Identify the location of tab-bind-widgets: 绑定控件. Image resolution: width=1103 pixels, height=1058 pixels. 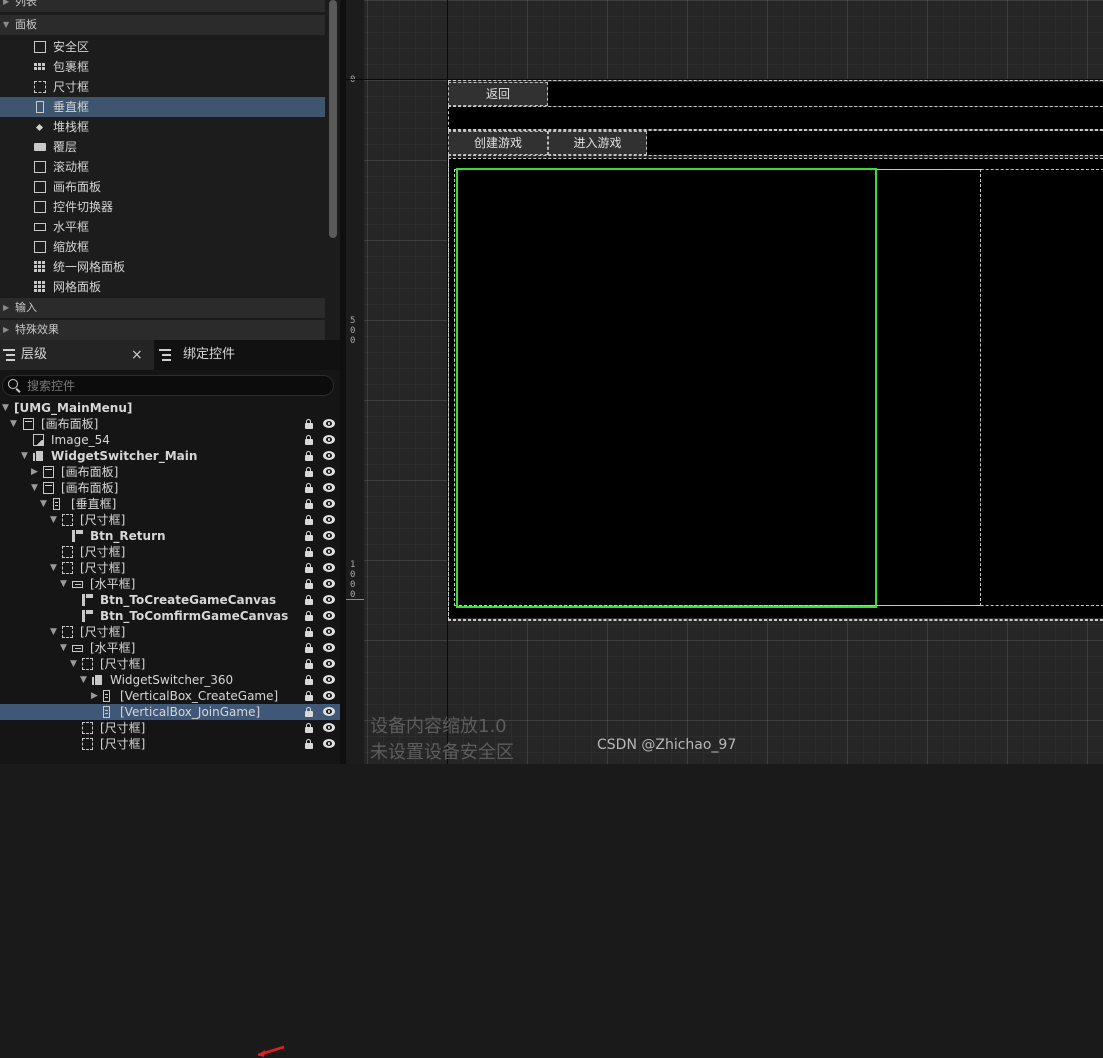
(248, 355).